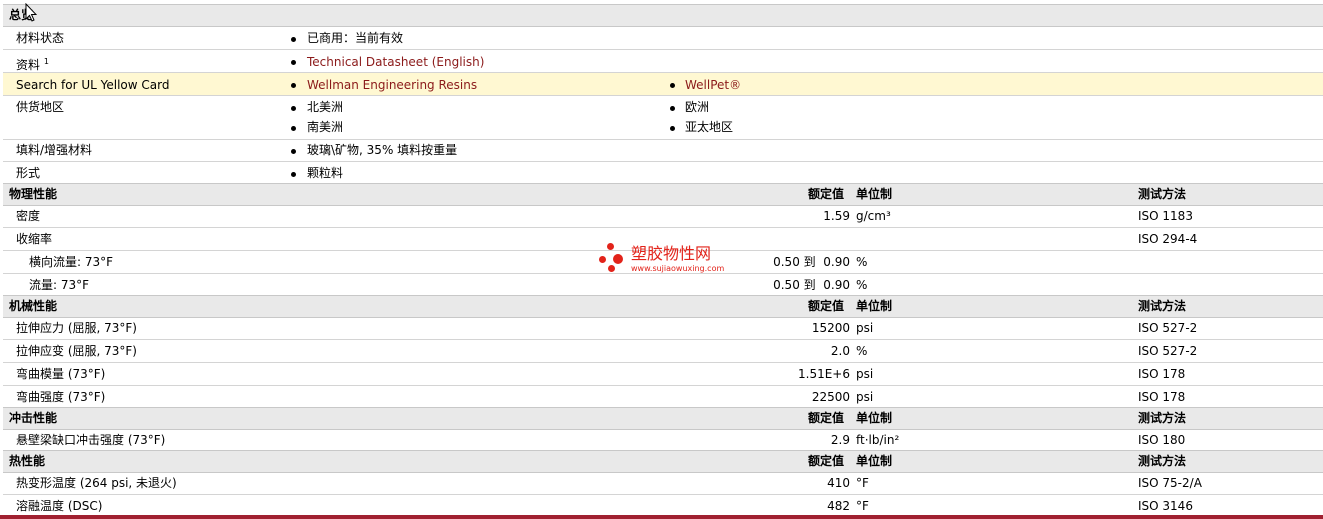 The width and height of the screenshot is (1323, 519). Describe the element at coordinates (71, 262) in the screenshot. I see `prop-name: 横向流量: 73°F` at that location.